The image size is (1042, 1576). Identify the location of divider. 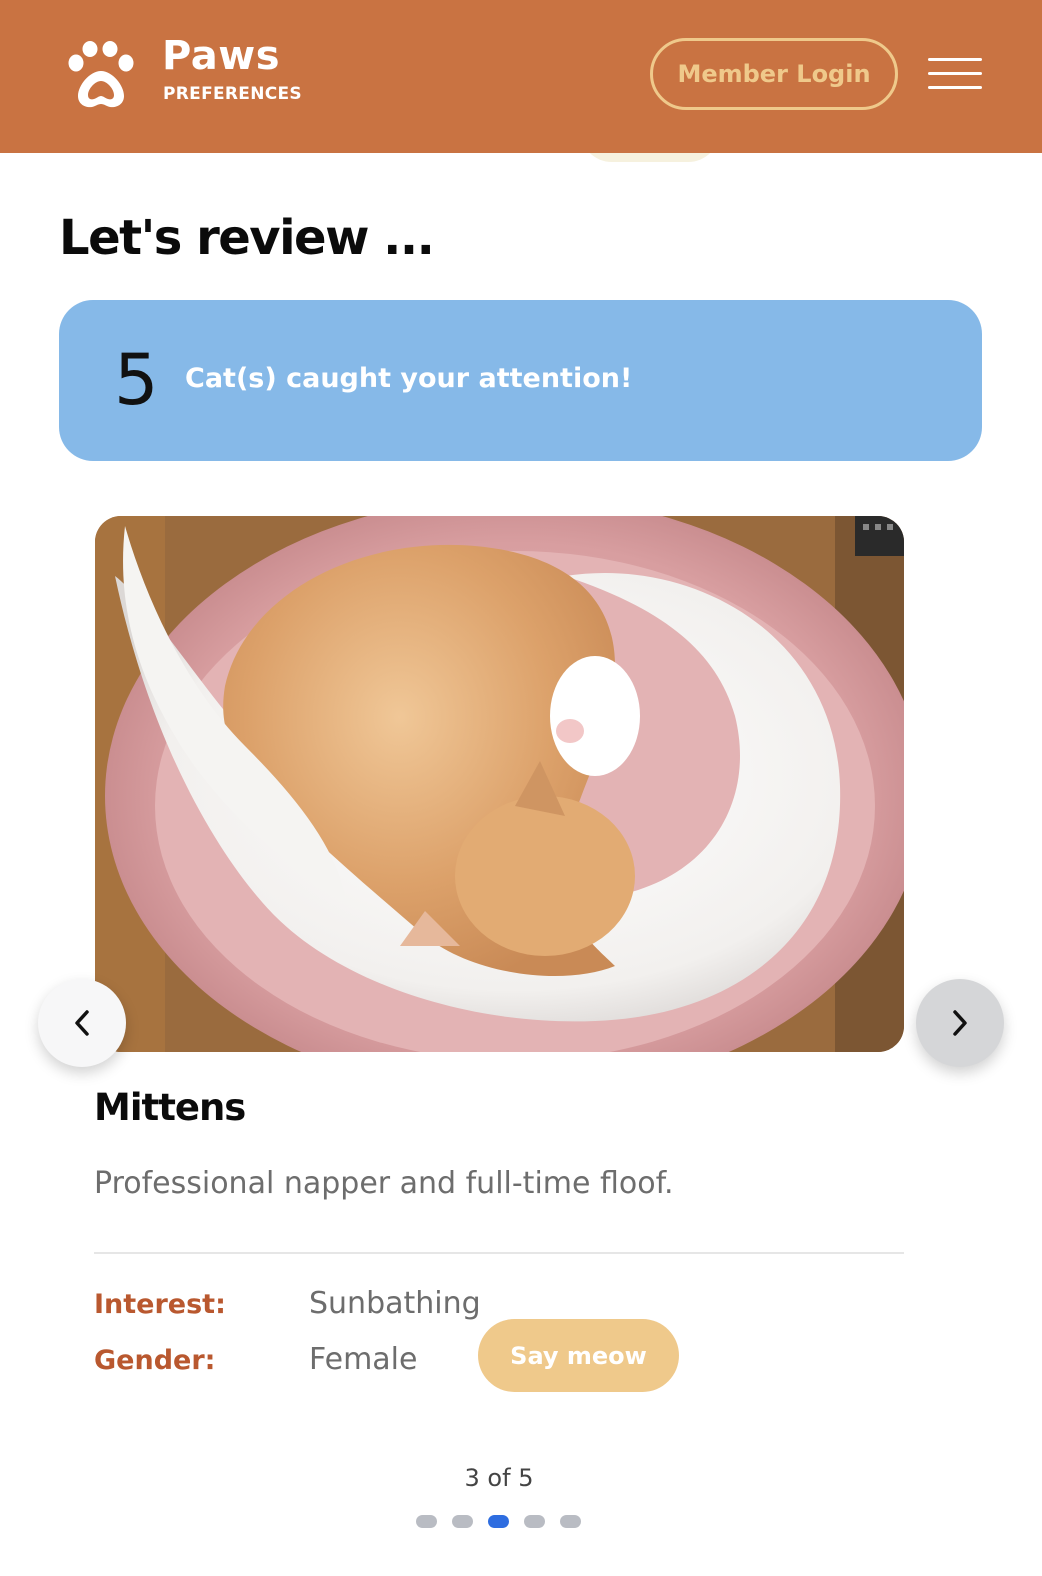
(499, 1253).